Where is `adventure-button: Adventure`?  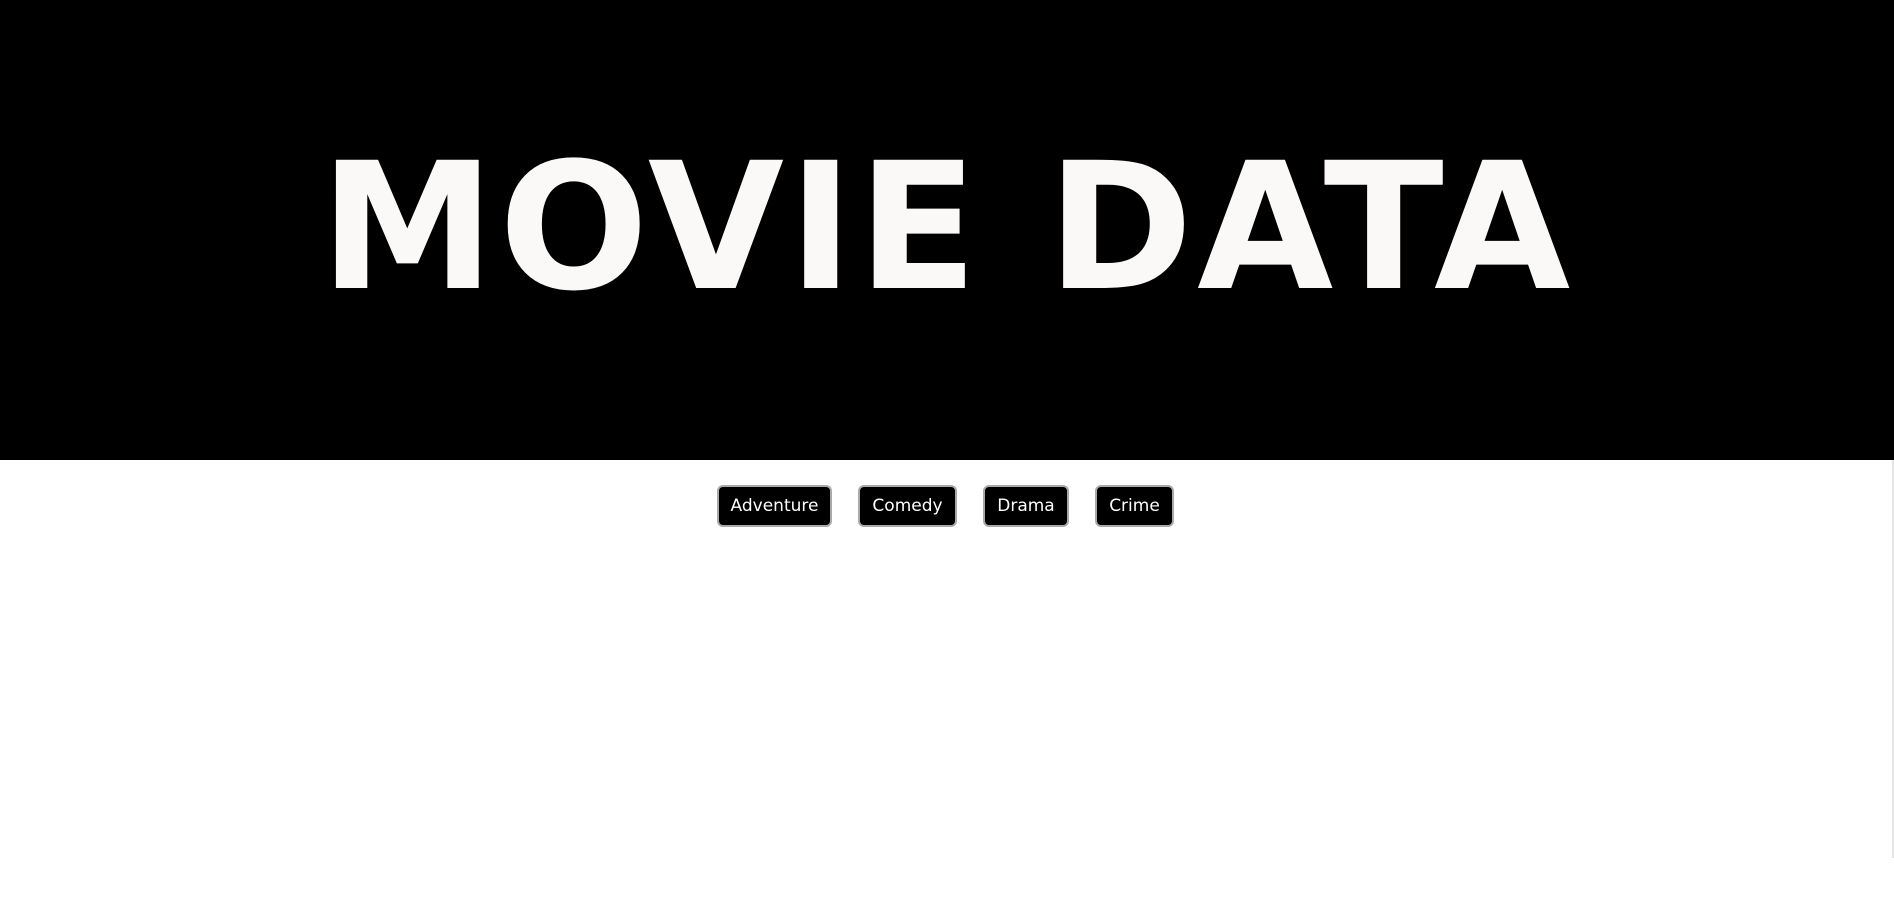 adventure-button: Adventure is located at coordinates (774, 506).